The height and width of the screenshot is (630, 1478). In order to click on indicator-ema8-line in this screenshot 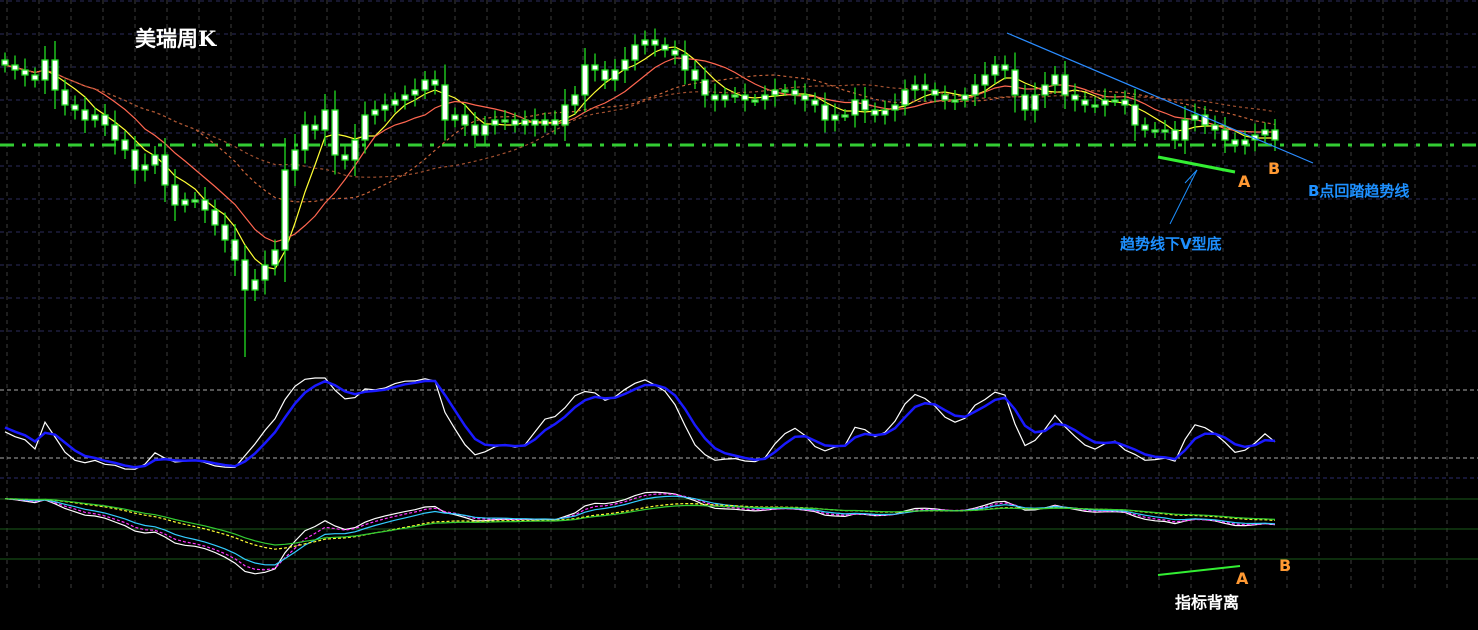, I will do `click(640, 530)`.